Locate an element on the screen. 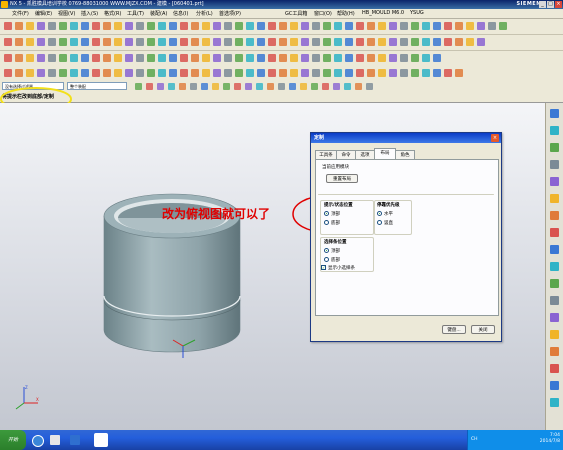  close-button: 关闭 is located at coordinates (483, 329).